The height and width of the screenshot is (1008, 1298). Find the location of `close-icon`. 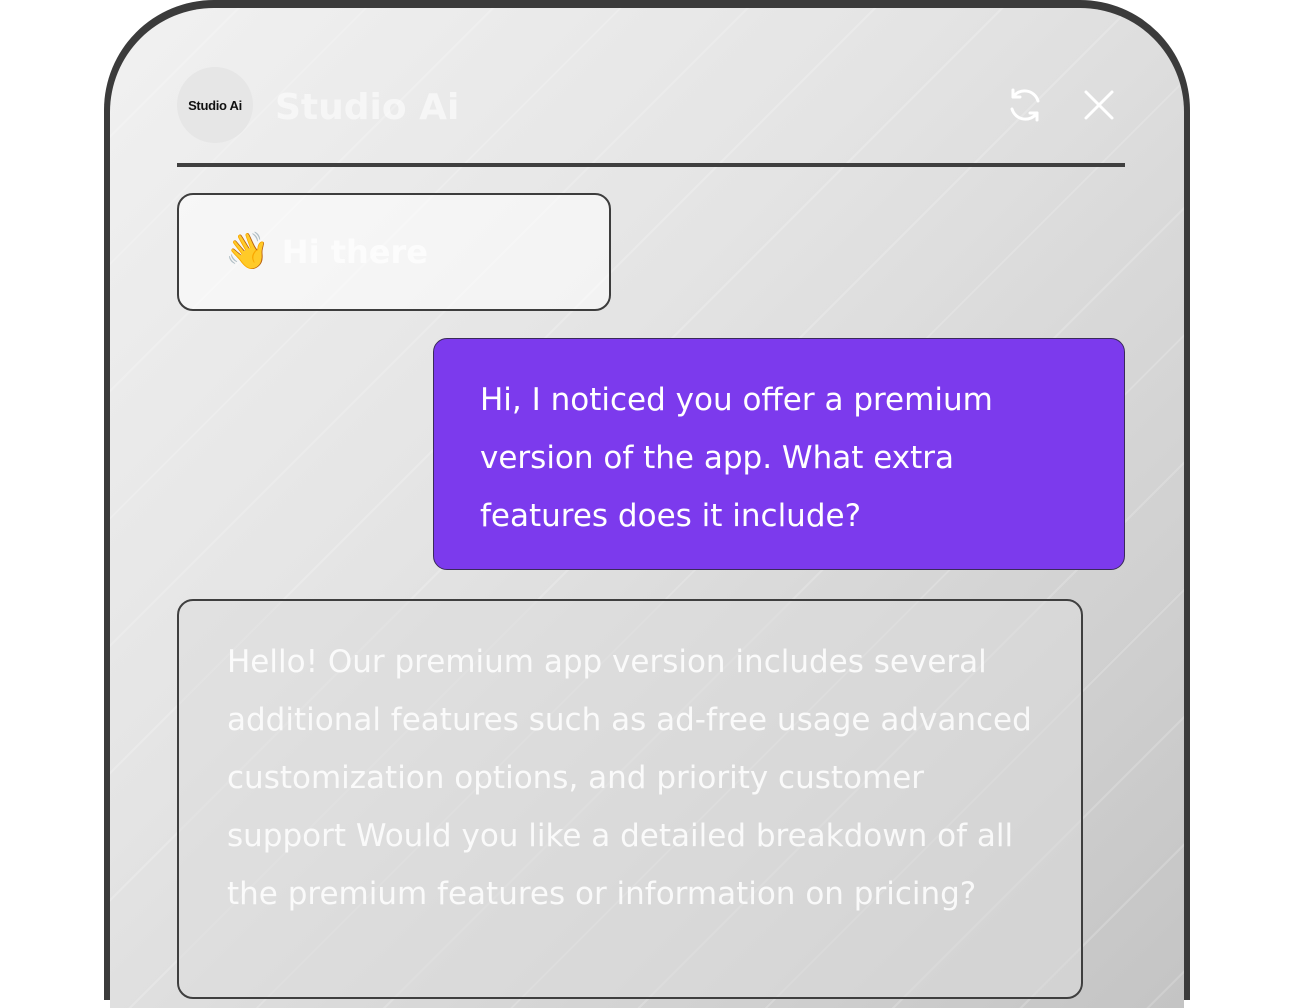

close-icon is located at coordinates (1099, 105).